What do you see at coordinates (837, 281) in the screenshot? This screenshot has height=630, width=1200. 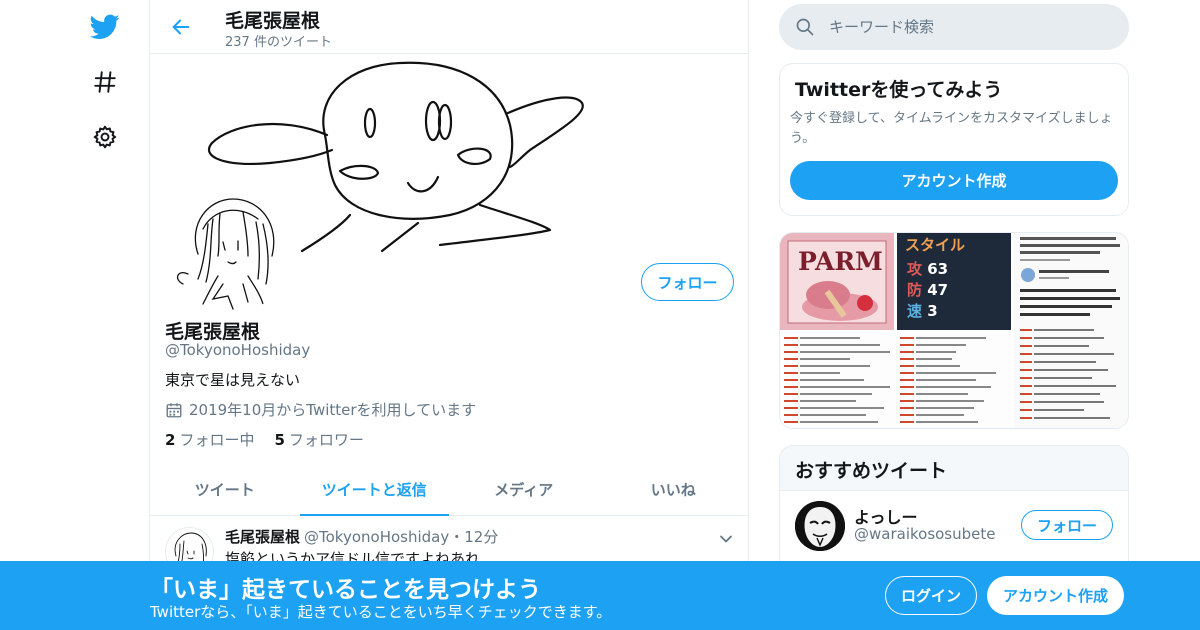 I see `media-tile-1: PARM` at bounding box center [837, 281].